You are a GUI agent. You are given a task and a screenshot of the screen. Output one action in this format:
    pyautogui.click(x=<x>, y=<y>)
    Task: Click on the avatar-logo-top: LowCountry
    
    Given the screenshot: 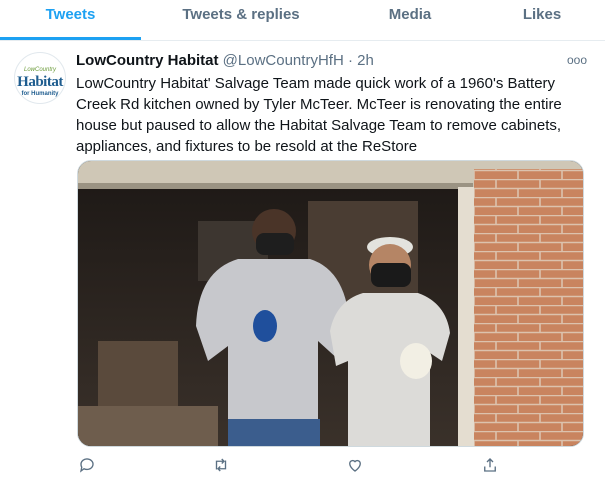 What is the action you would take?
    pyautogui.click(x=39, y=70)
    